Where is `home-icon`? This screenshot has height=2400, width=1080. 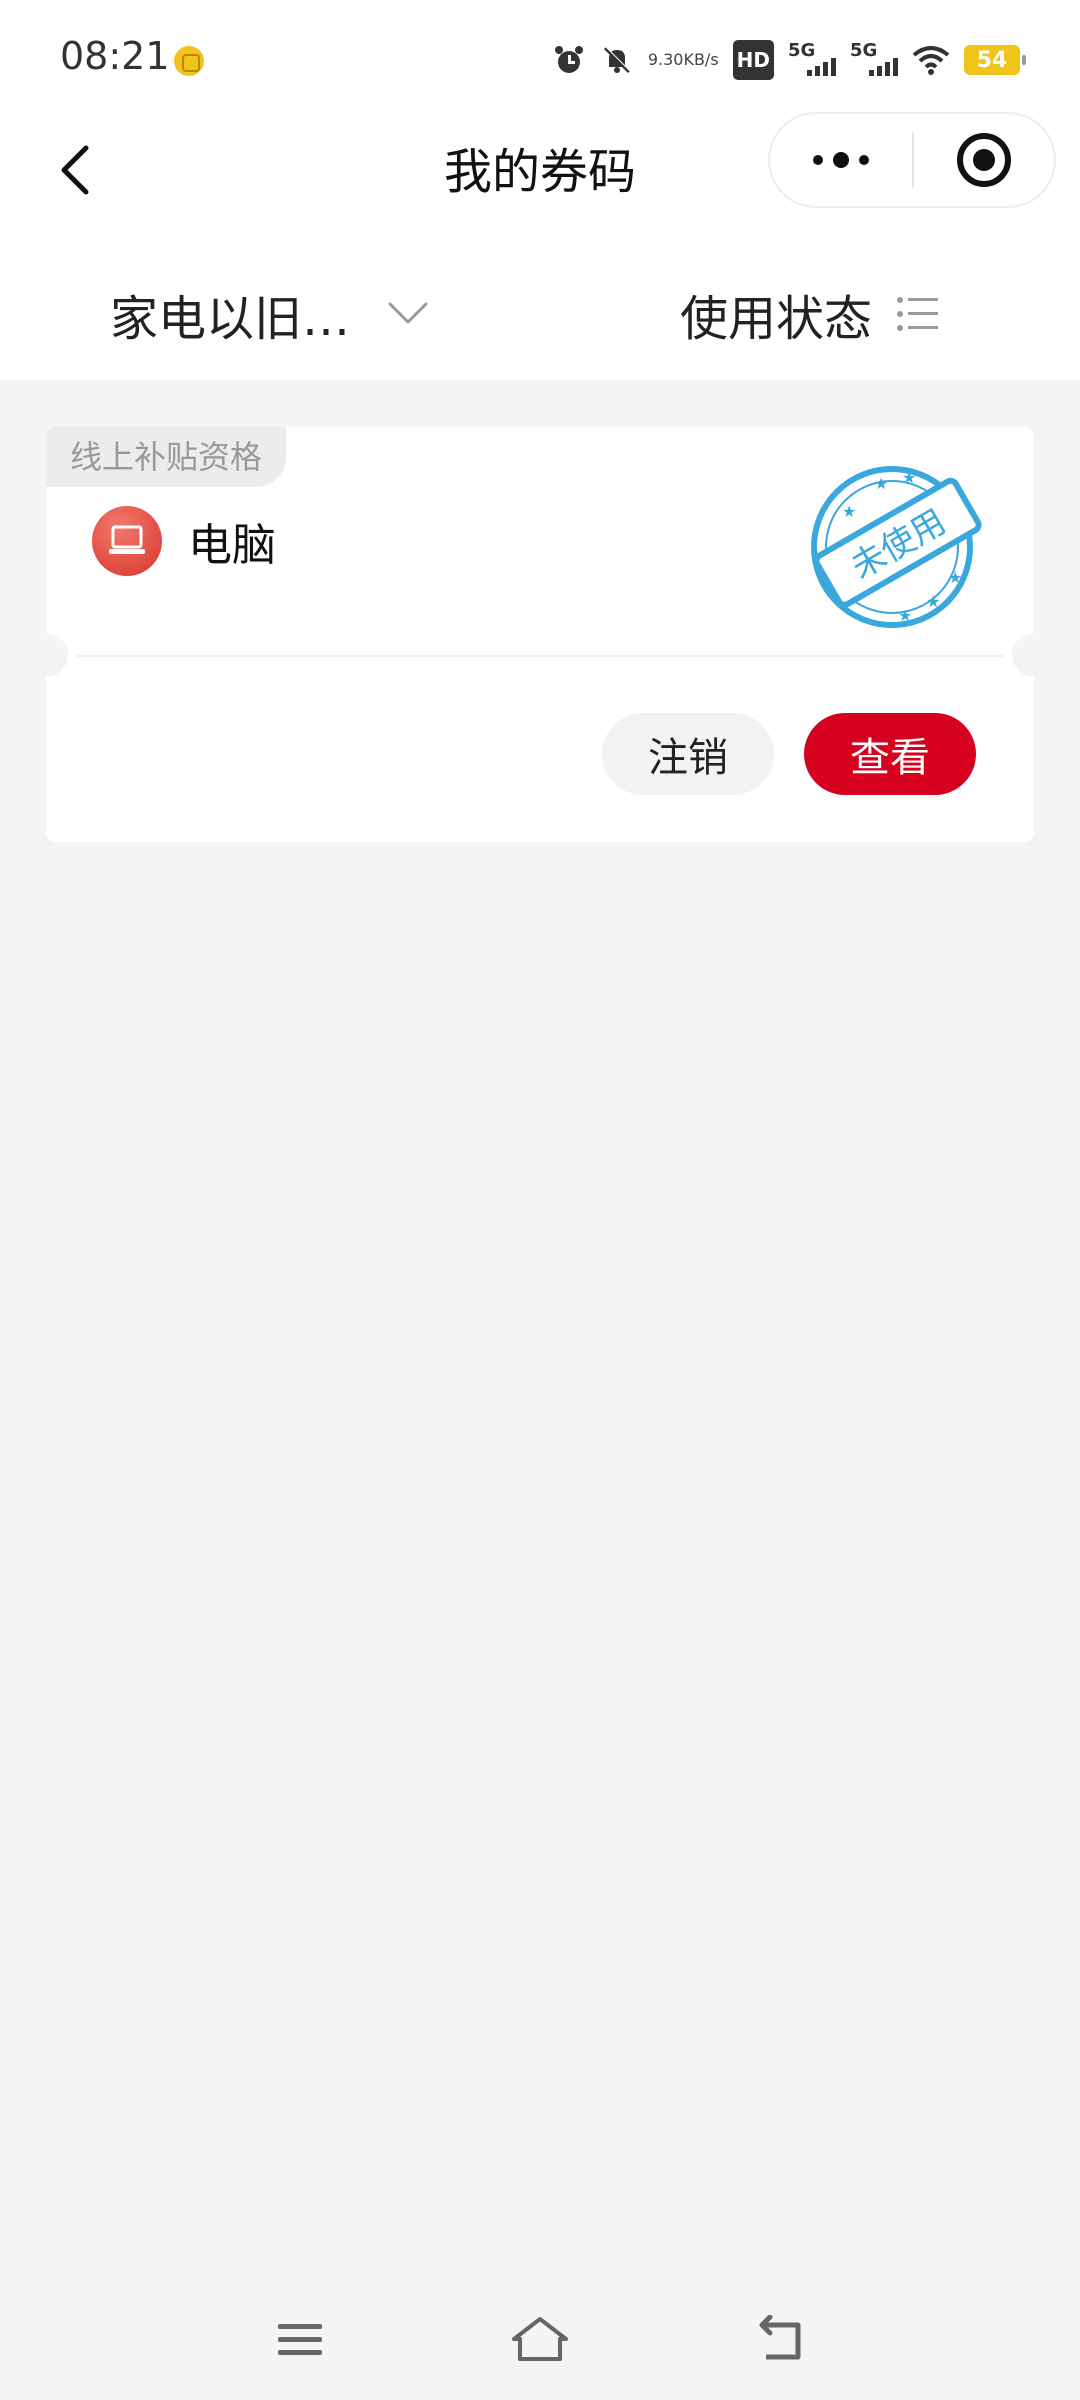 home-icon is located at coordinates (540, 2339).